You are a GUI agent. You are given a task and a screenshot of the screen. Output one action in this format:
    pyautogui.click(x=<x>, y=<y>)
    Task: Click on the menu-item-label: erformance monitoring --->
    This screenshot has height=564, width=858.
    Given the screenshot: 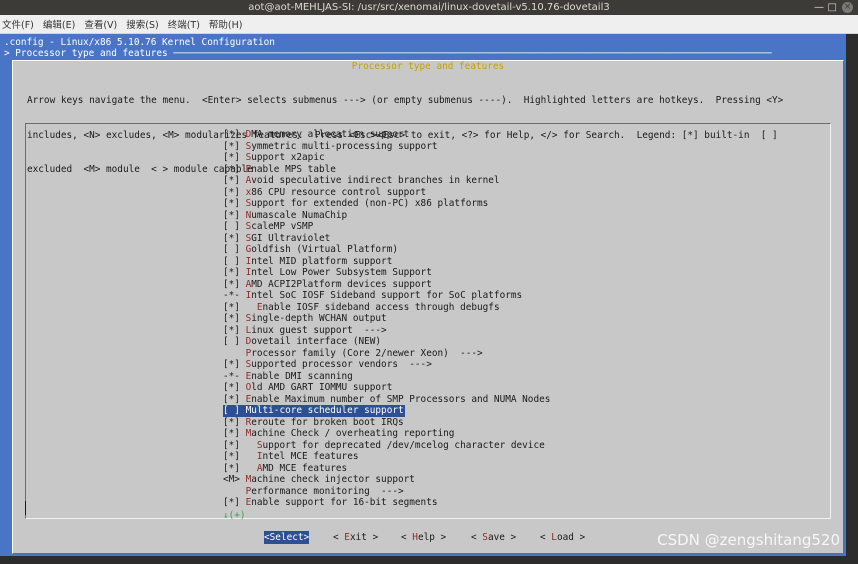 What is the action you would take?
    pyautogui.click(x=327, y=491)
    